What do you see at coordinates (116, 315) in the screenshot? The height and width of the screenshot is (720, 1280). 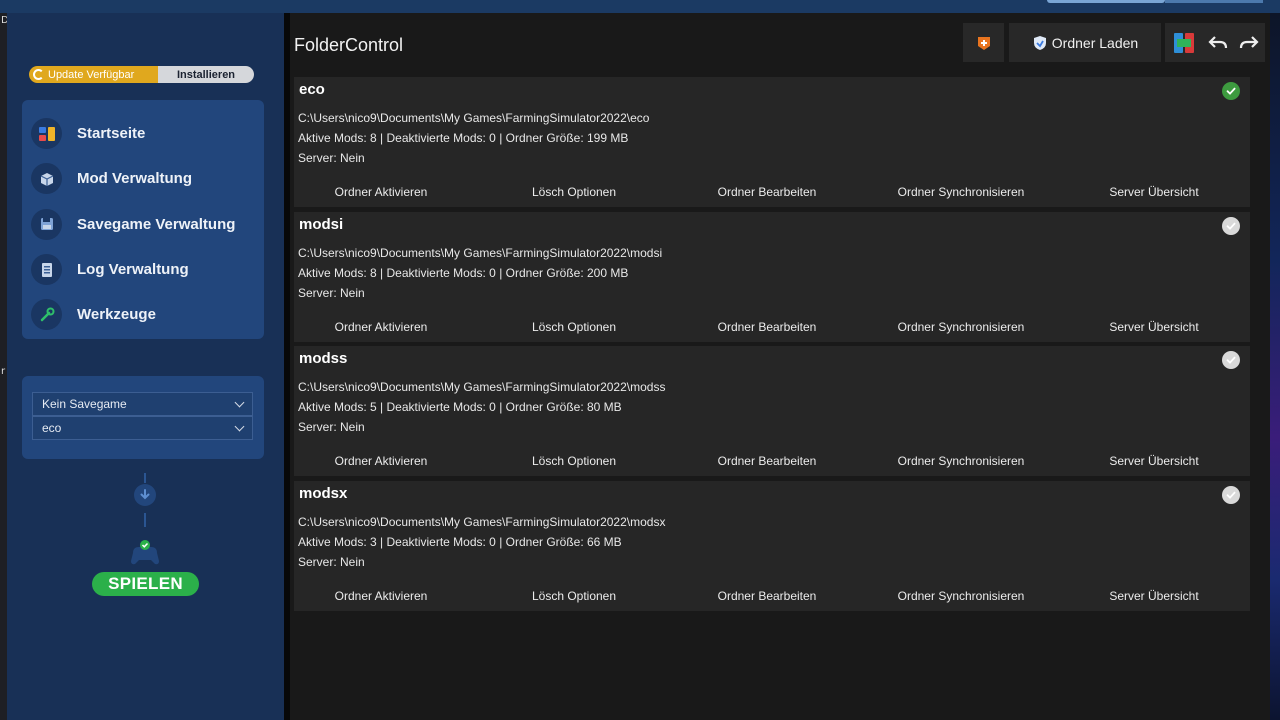 I see `nav-label: Werkzeuge` at bounding box center [116, 315].